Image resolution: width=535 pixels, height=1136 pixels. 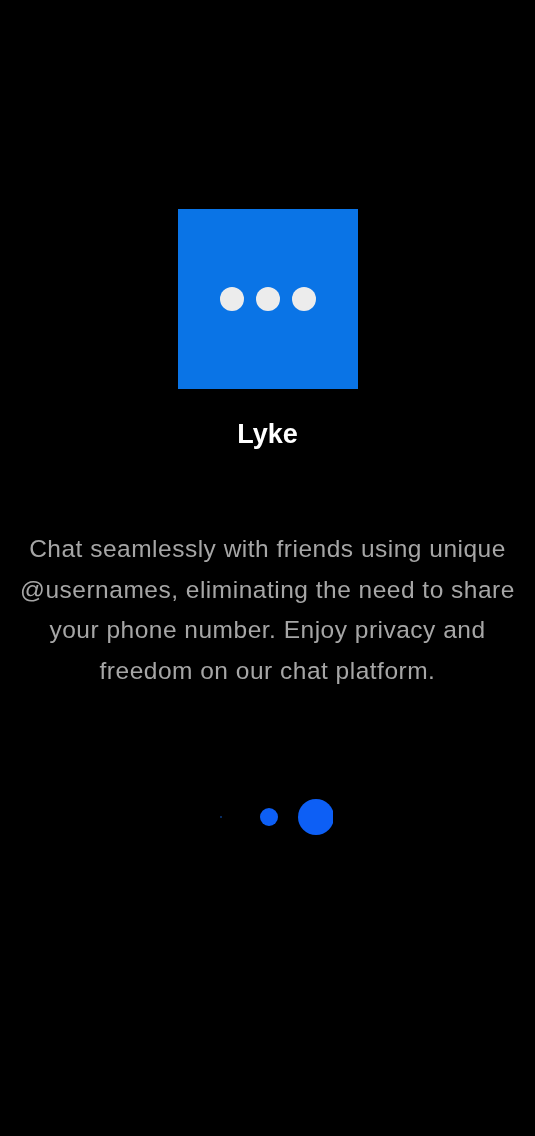 I want to click on description-text: Chat seamlessly with friends using unique @usernames, eliminating the need to share your phone number. Enjoy privacy and freedom on our chat platform., so click(x=267, y=610).